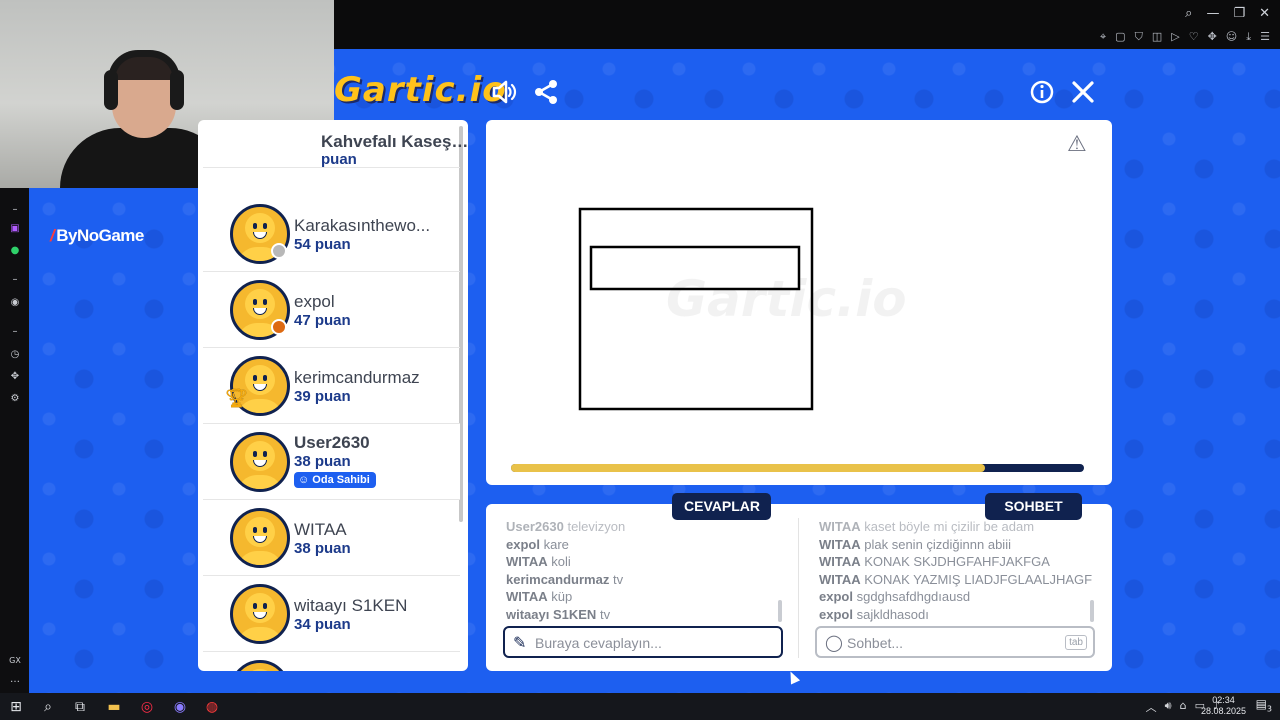 This screenshot has height=720, width=1280. What do you see at coordinates (52, 235) in the screenshot?
I see `bynogame-slash-icon: /` at bounding box center [52, 235].